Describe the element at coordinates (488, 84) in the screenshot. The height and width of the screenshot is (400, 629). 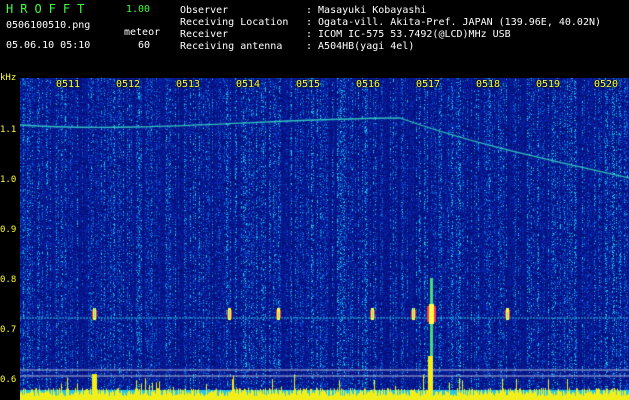
I see `x-tick-label: 0518` at that location.